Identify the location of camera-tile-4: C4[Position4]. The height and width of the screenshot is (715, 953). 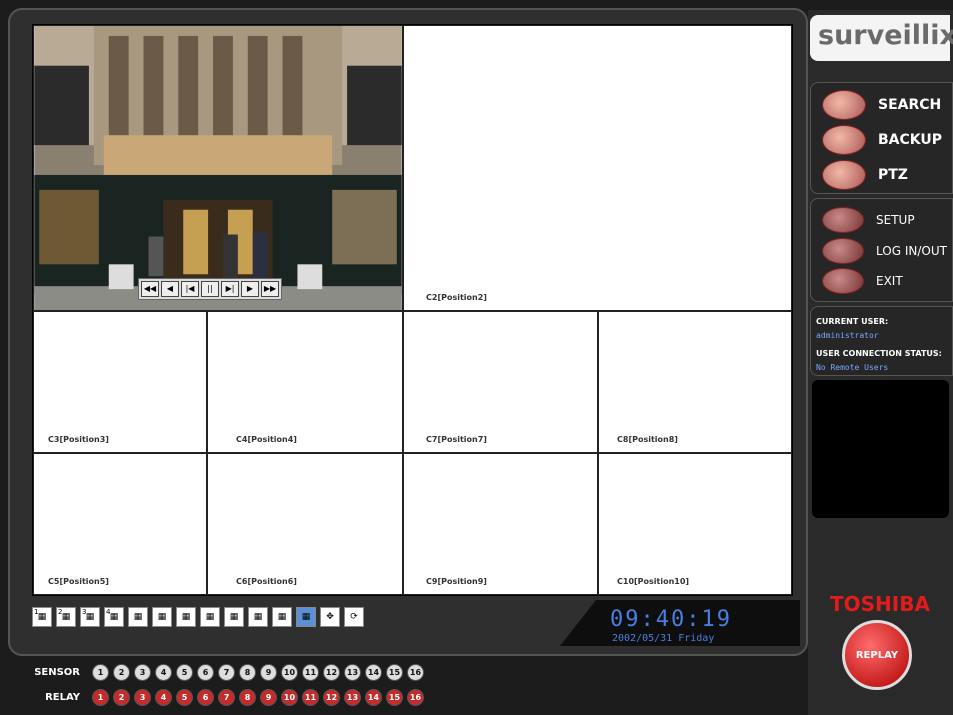
(305, 382).